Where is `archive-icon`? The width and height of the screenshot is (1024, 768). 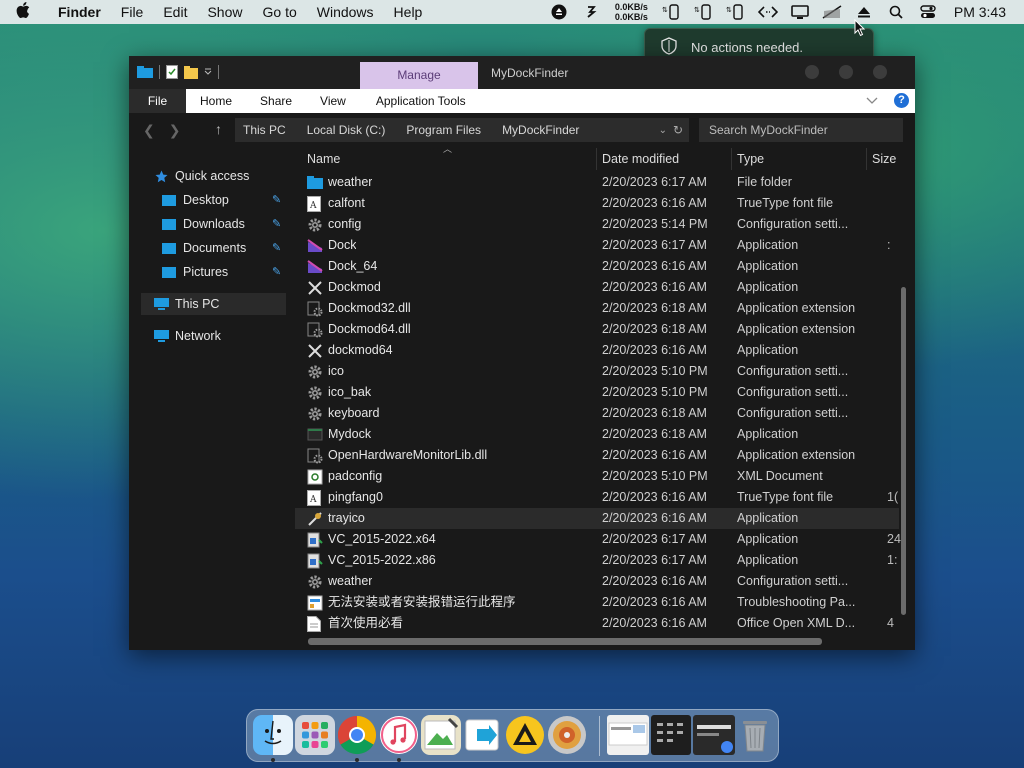
archive-icon is located at coordinates (525, 735).